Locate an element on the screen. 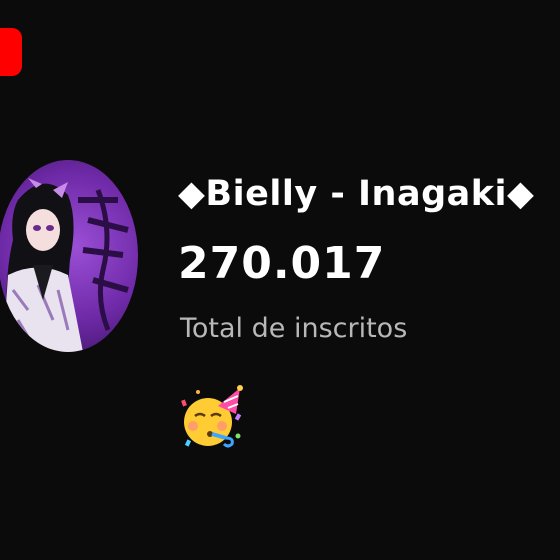 The height and width of the screenshot is (560, 560). youtube-logo-icon is located at coordinates (11, 52).